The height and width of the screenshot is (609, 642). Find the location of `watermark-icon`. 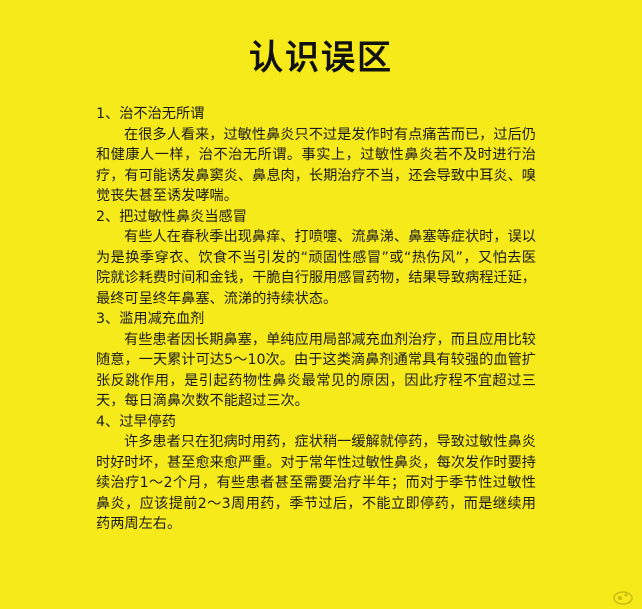

watermark-icon is located at coordinates (623, 598).